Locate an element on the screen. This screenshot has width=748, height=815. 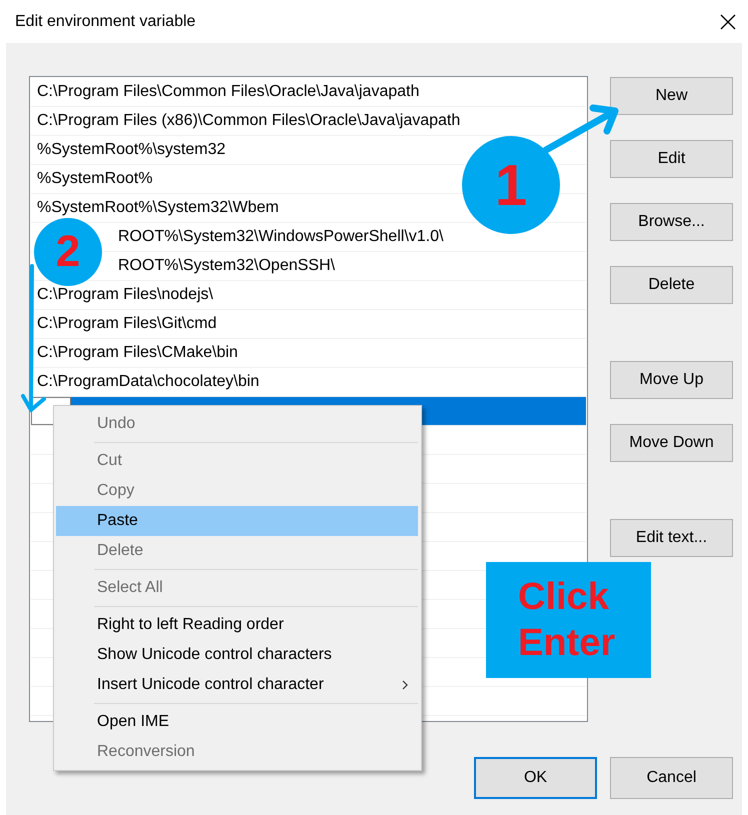
dialog-button: Cancel is located at coordinates (671, 778).